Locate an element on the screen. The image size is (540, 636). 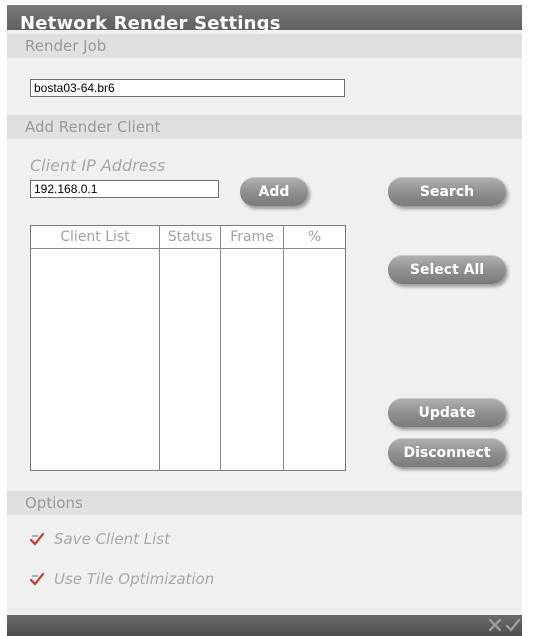
section-label-add-render-client: Add Render Client is located at coordinates (93, 127).